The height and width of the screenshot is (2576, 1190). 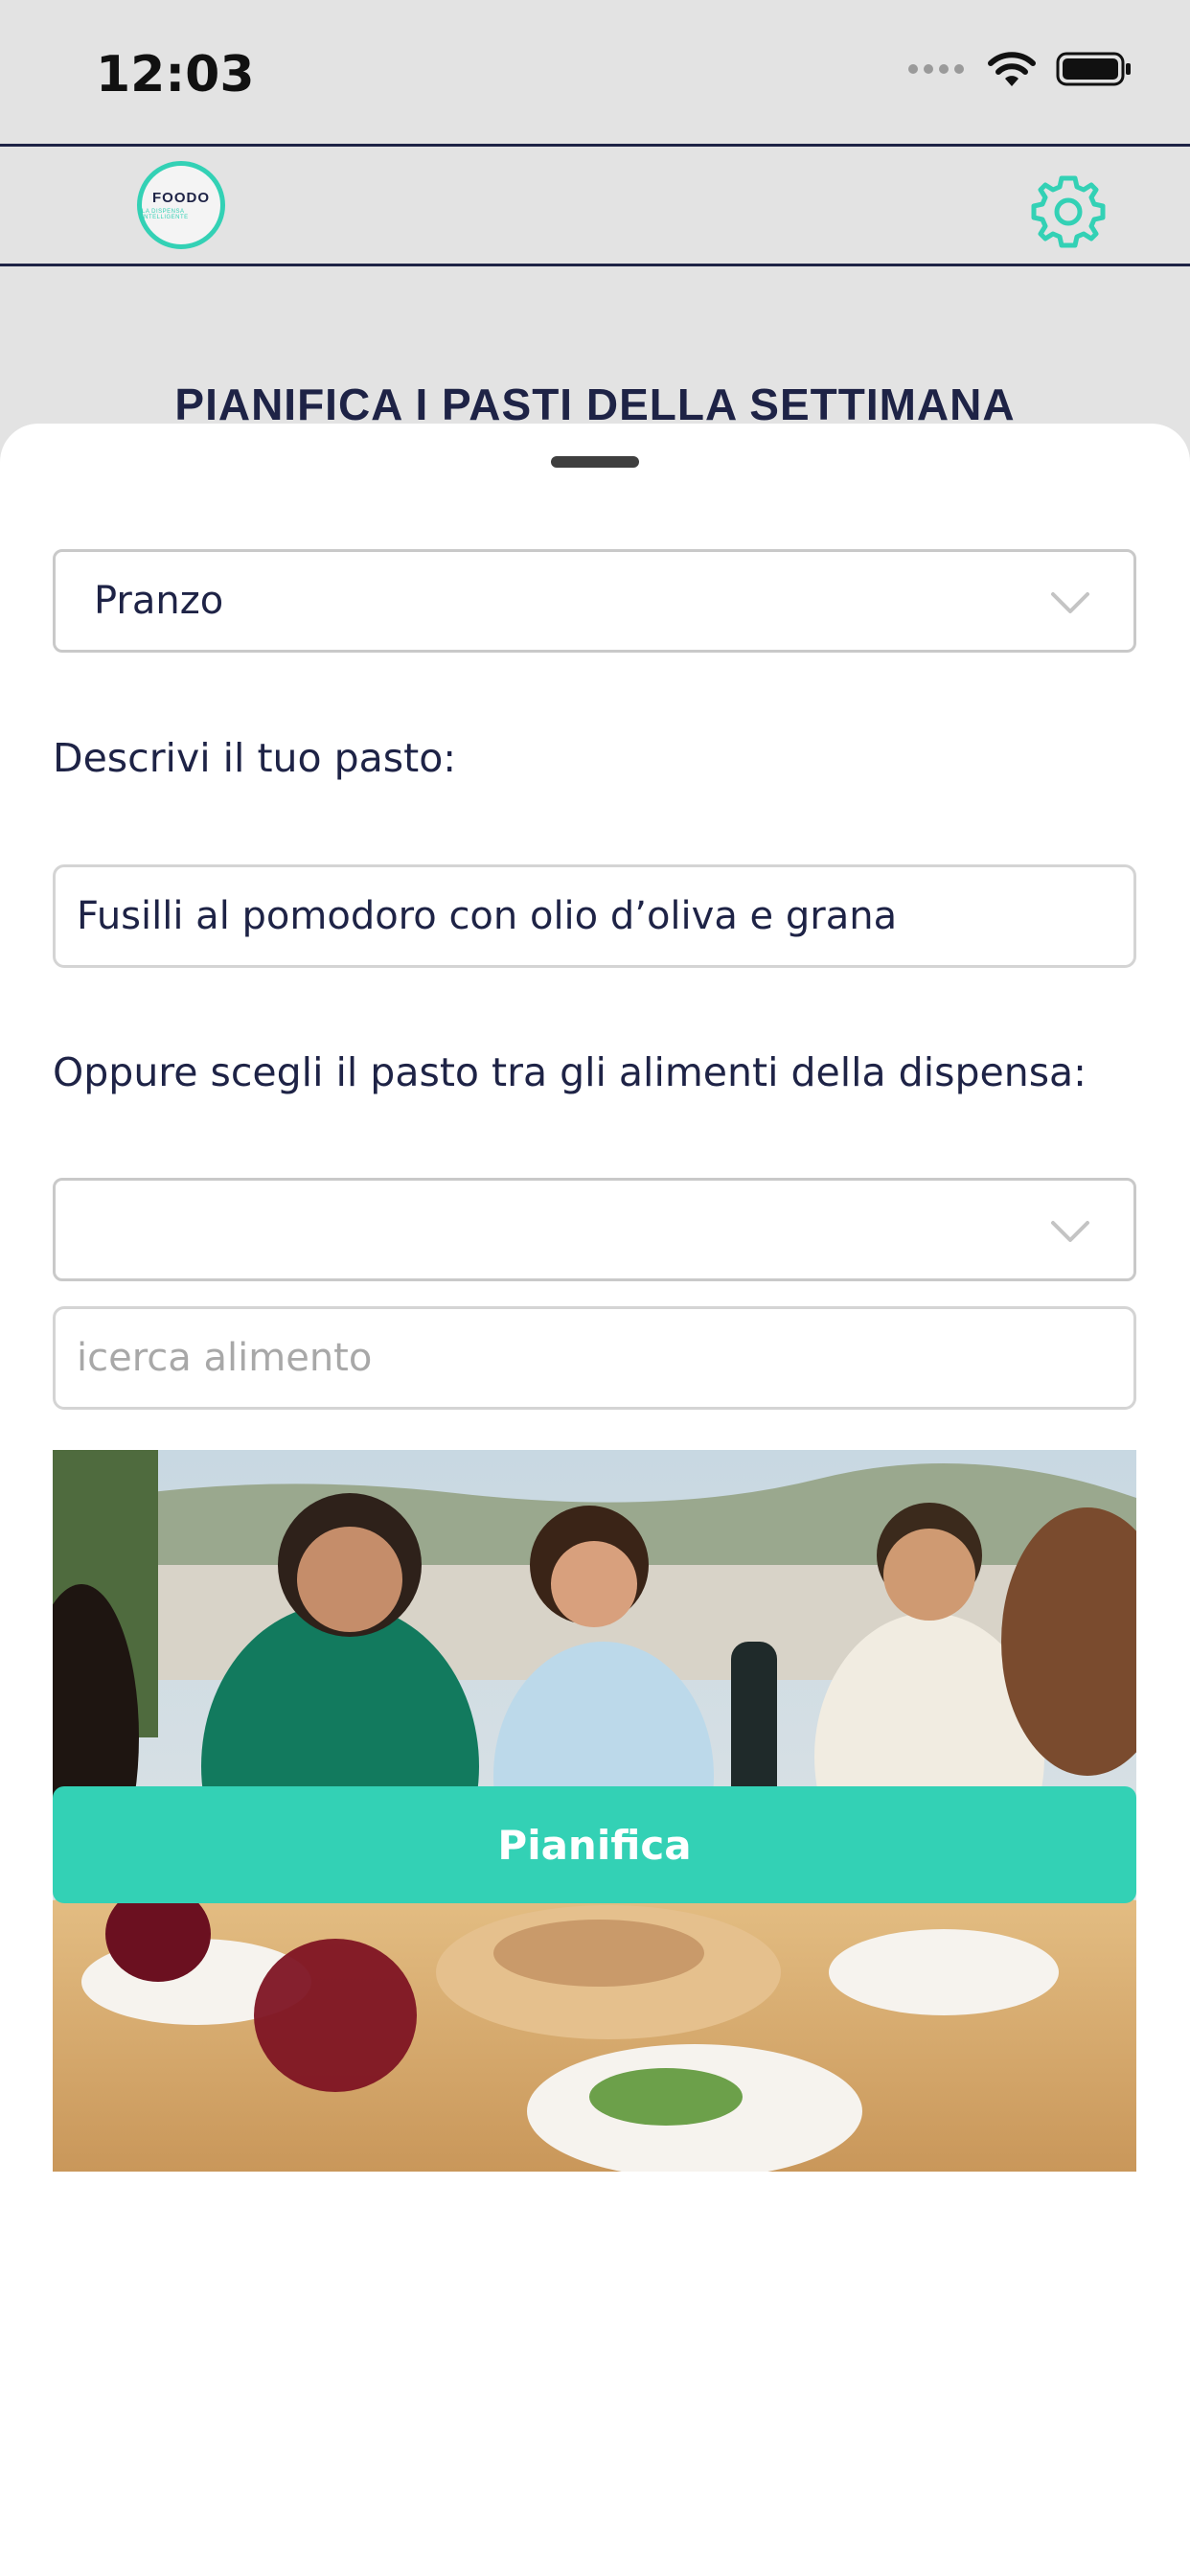 What do you see at coordinates (594, 1844) in the screenshot?
I see `plan-button: Pianifica` at bounding box center [594, 1844].